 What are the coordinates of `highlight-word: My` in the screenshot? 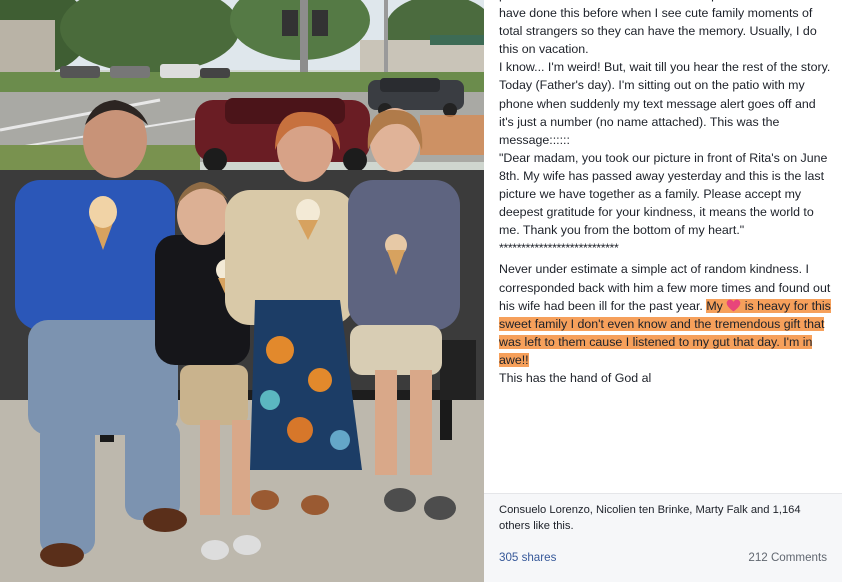 It's located at (714, 305).